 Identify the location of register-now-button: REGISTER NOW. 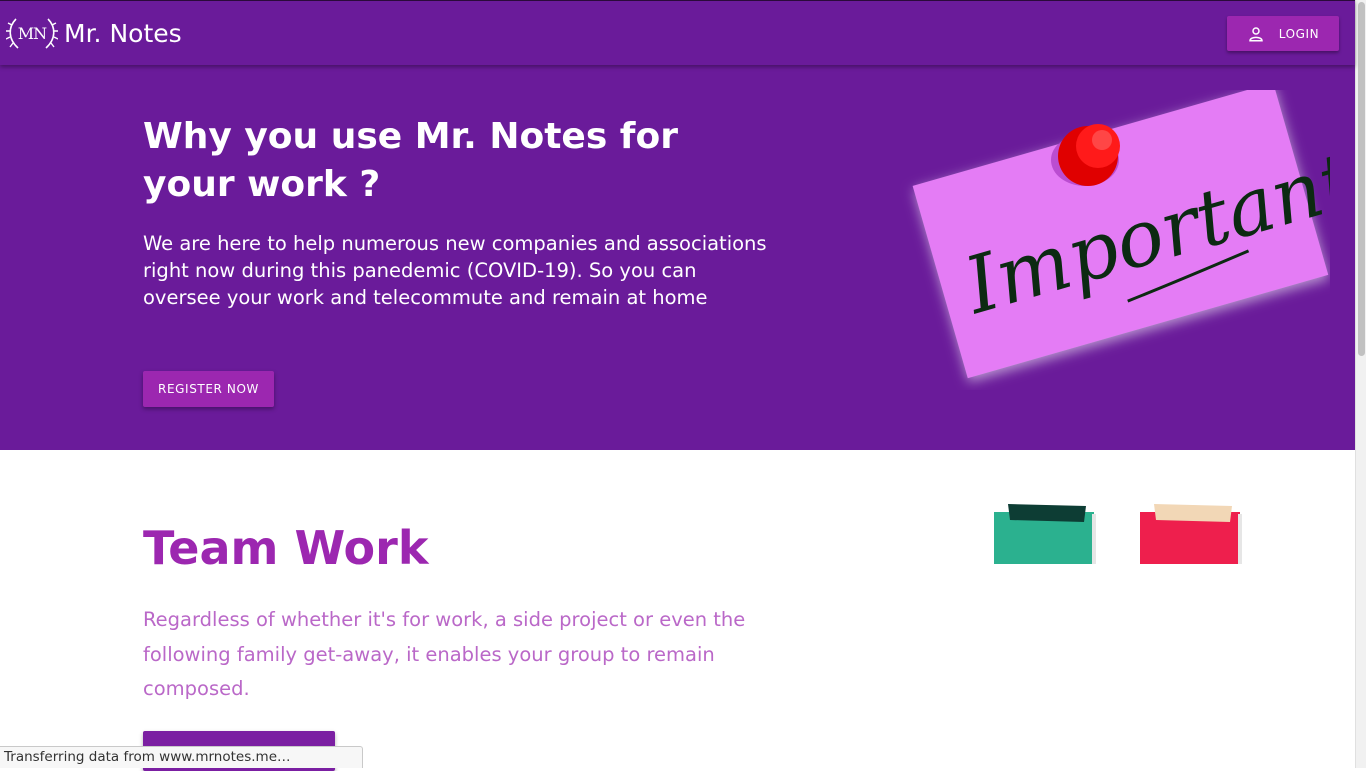
(208, 389).